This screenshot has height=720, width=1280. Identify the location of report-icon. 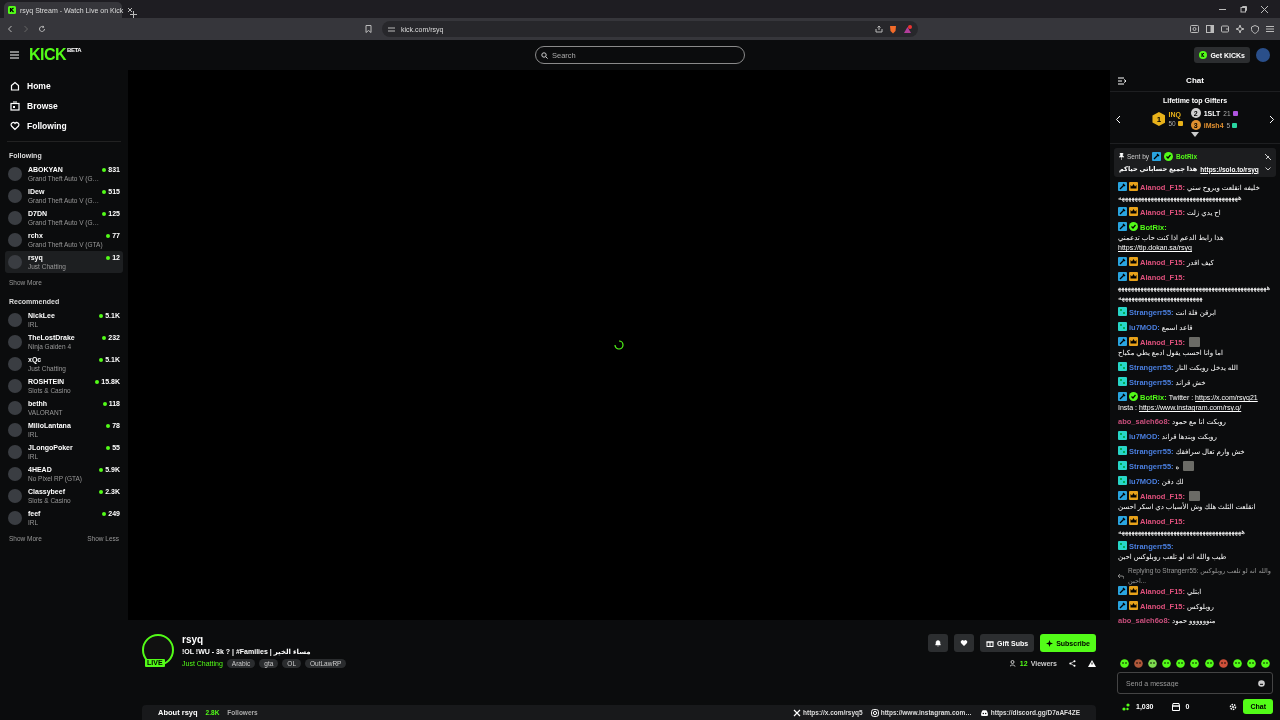
(1092, 663).